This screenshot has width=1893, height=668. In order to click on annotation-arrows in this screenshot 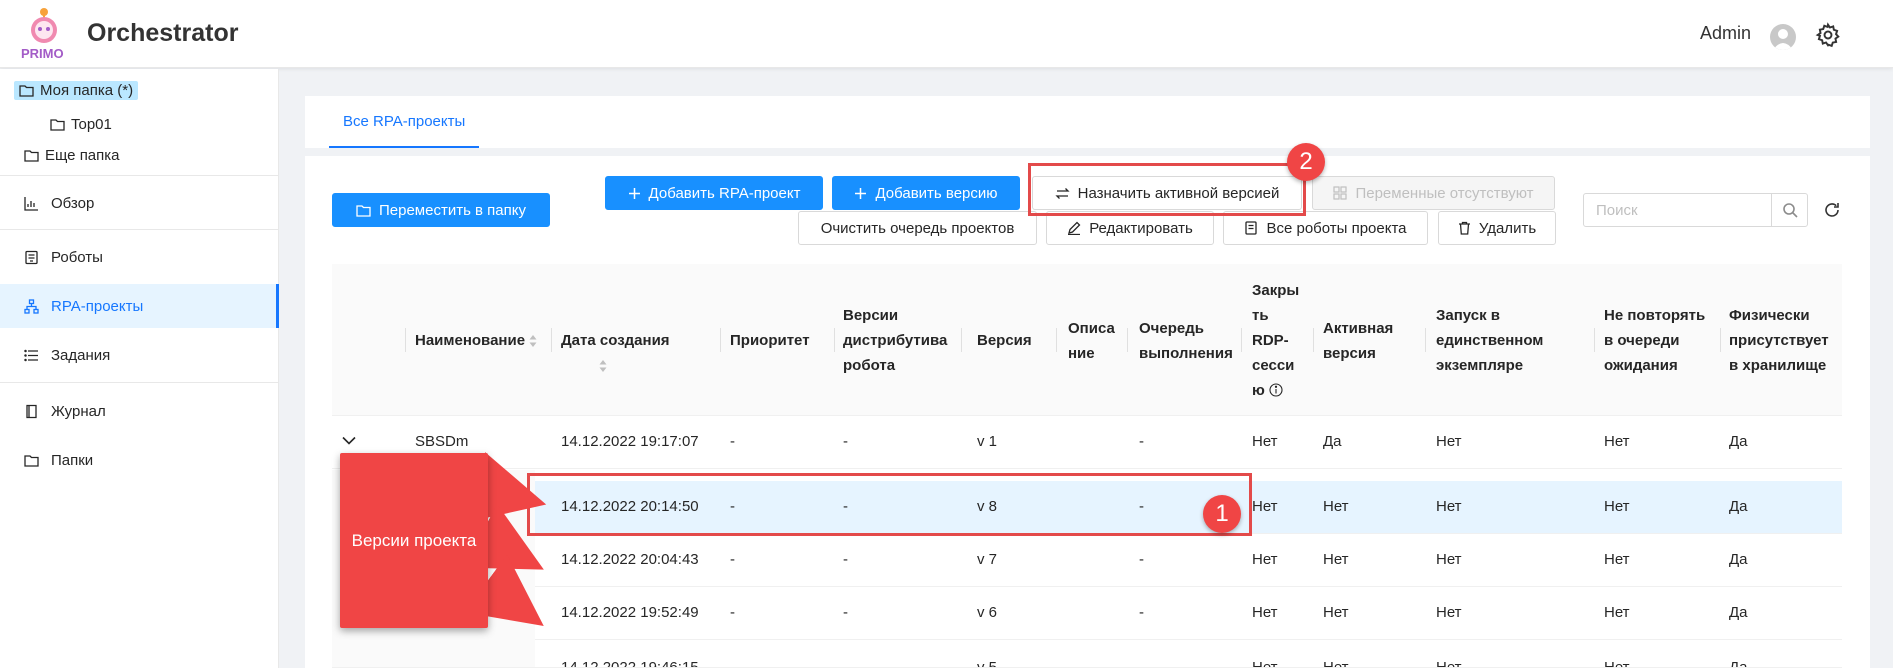, I will do `click(505, 539)`.